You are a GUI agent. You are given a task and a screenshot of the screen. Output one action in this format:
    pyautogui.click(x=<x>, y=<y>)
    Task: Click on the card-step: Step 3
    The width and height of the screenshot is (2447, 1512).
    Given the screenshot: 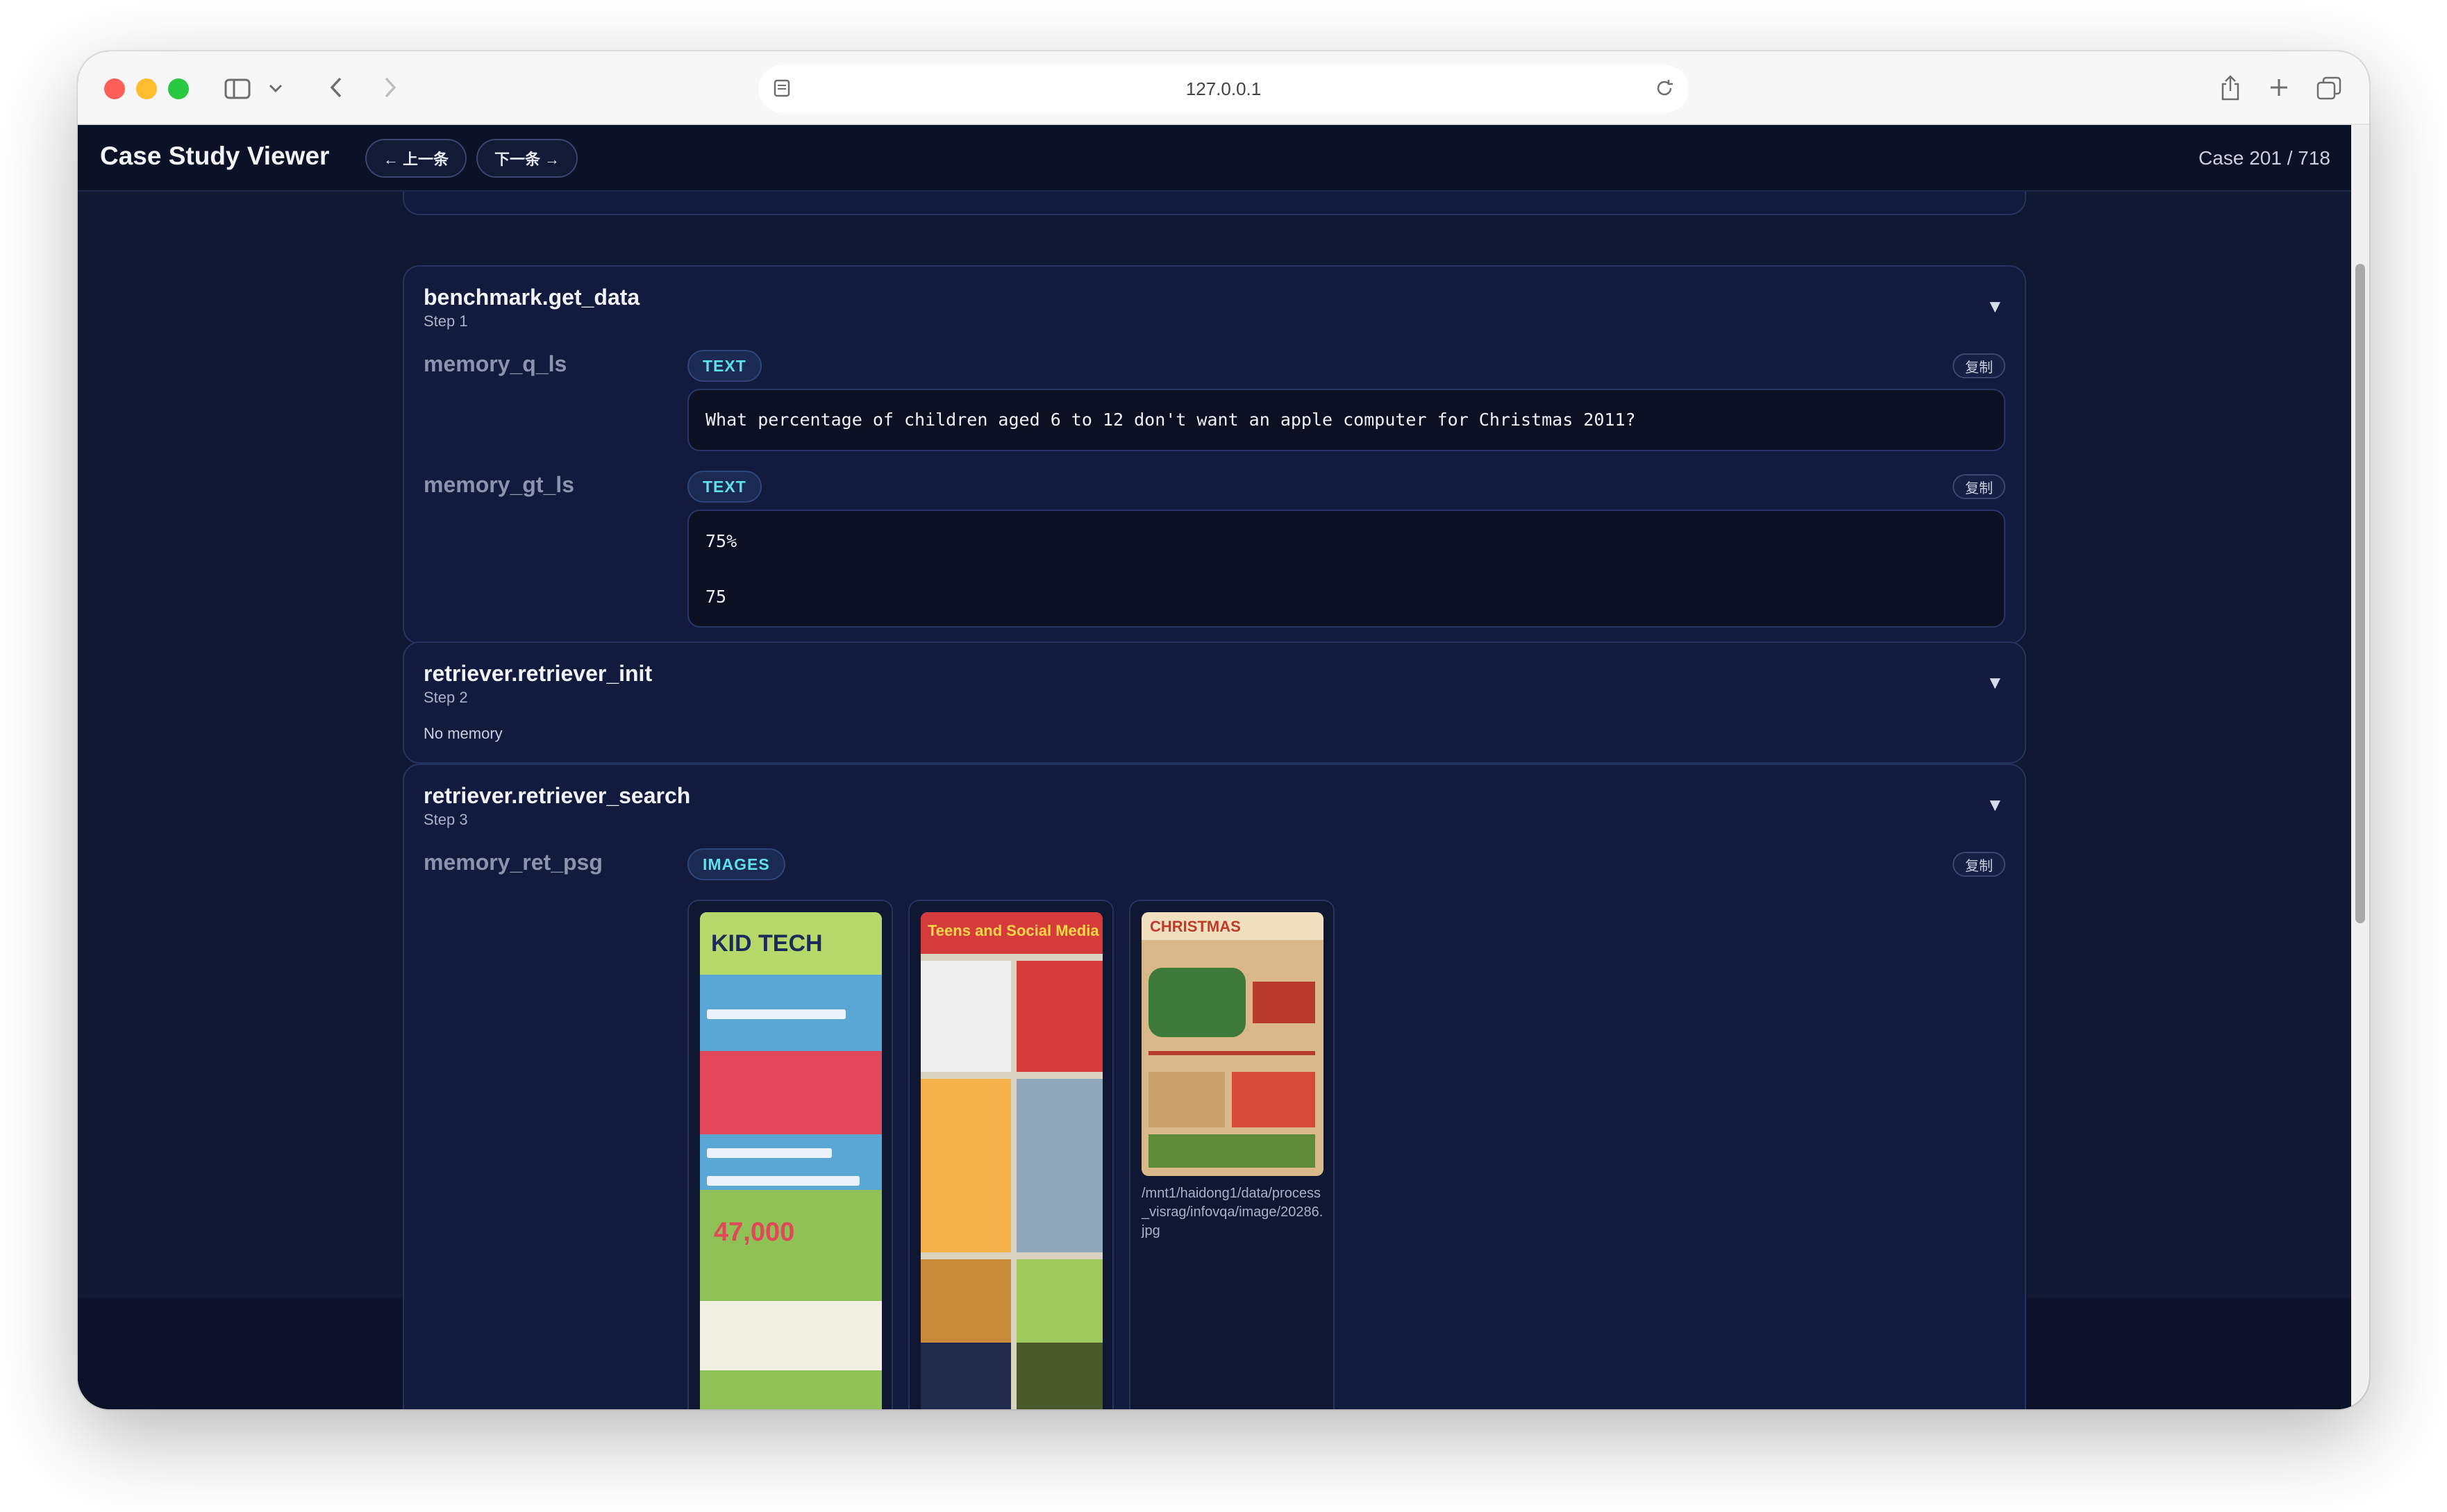 What is the action you would take?
    pyautogui.click(x=446, y=819)
    